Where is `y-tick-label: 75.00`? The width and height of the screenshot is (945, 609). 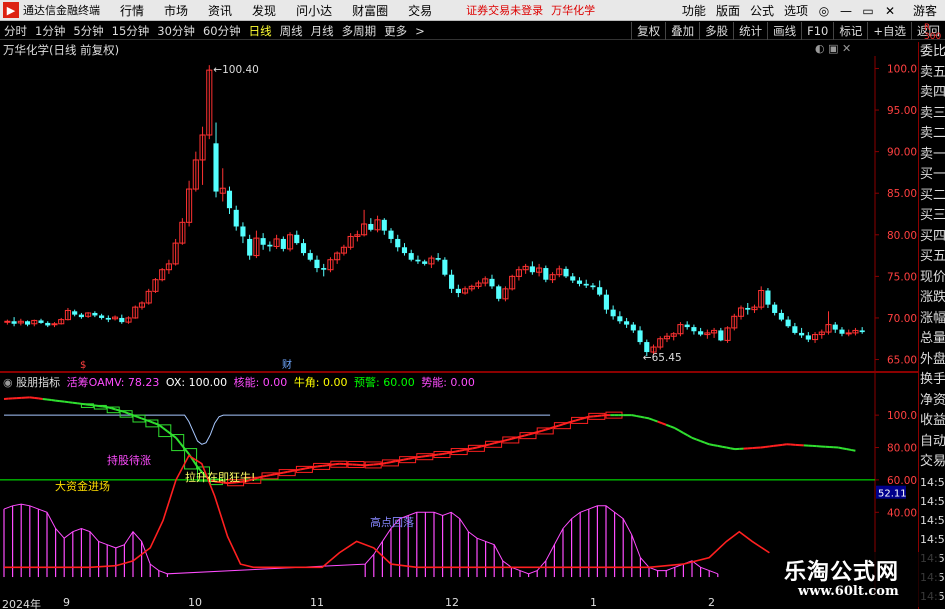 y-tick-label: 75.00 is located at coordinates (902, 277).